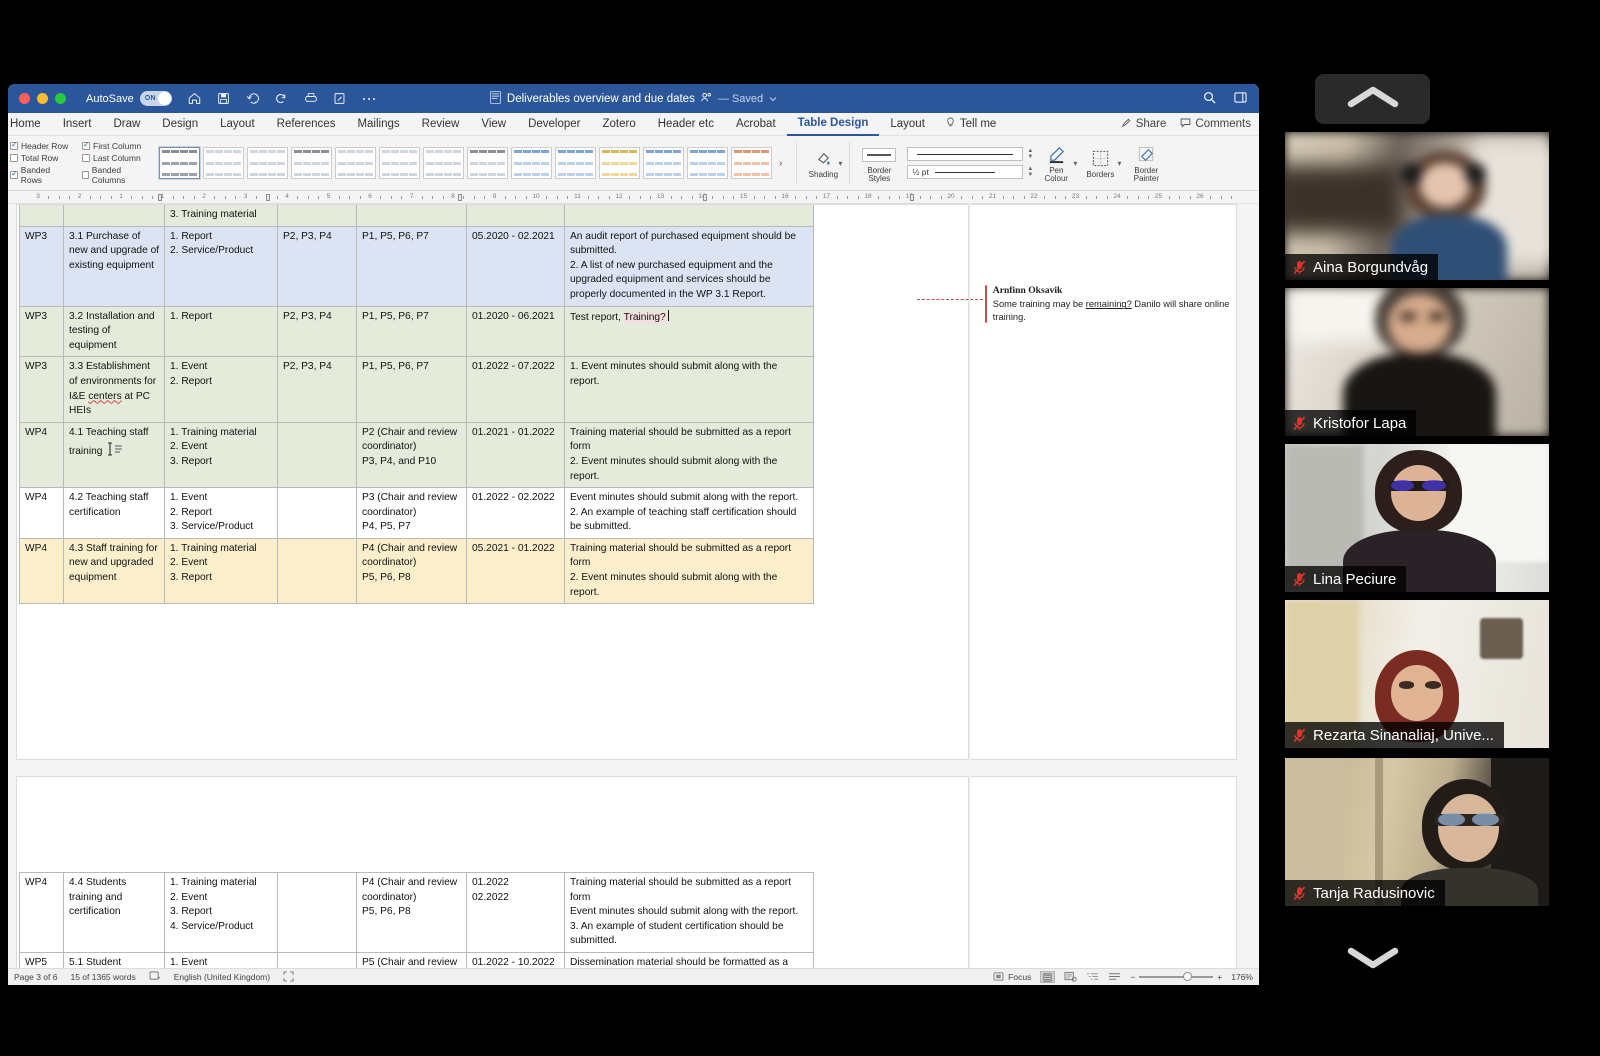 The height and width of the screenshot is (1056, 1600). I want to click on pen-colour-button: Pen Colour, so click(1056, 163).